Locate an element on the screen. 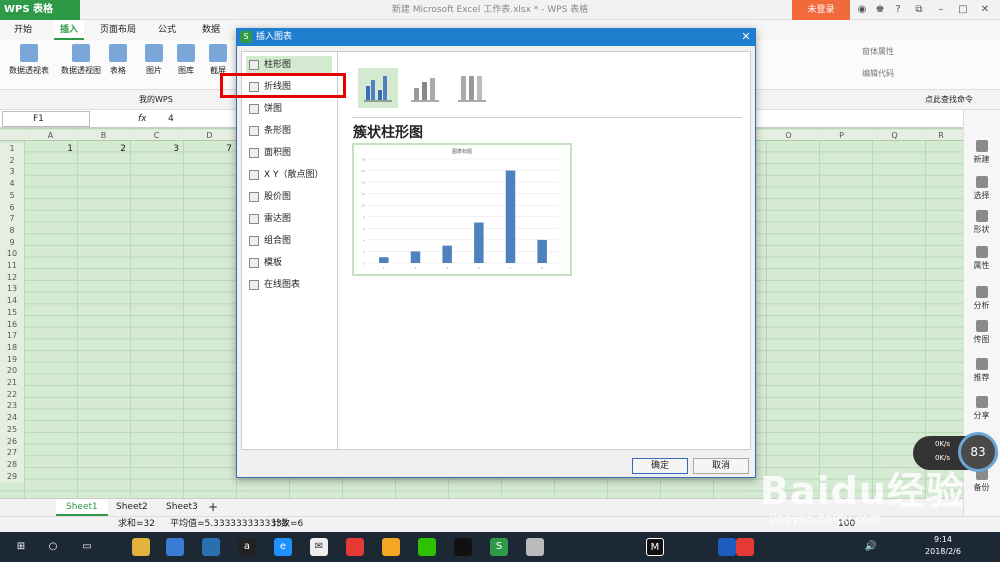  row-header: 10 is located at coordinates (12, 254).